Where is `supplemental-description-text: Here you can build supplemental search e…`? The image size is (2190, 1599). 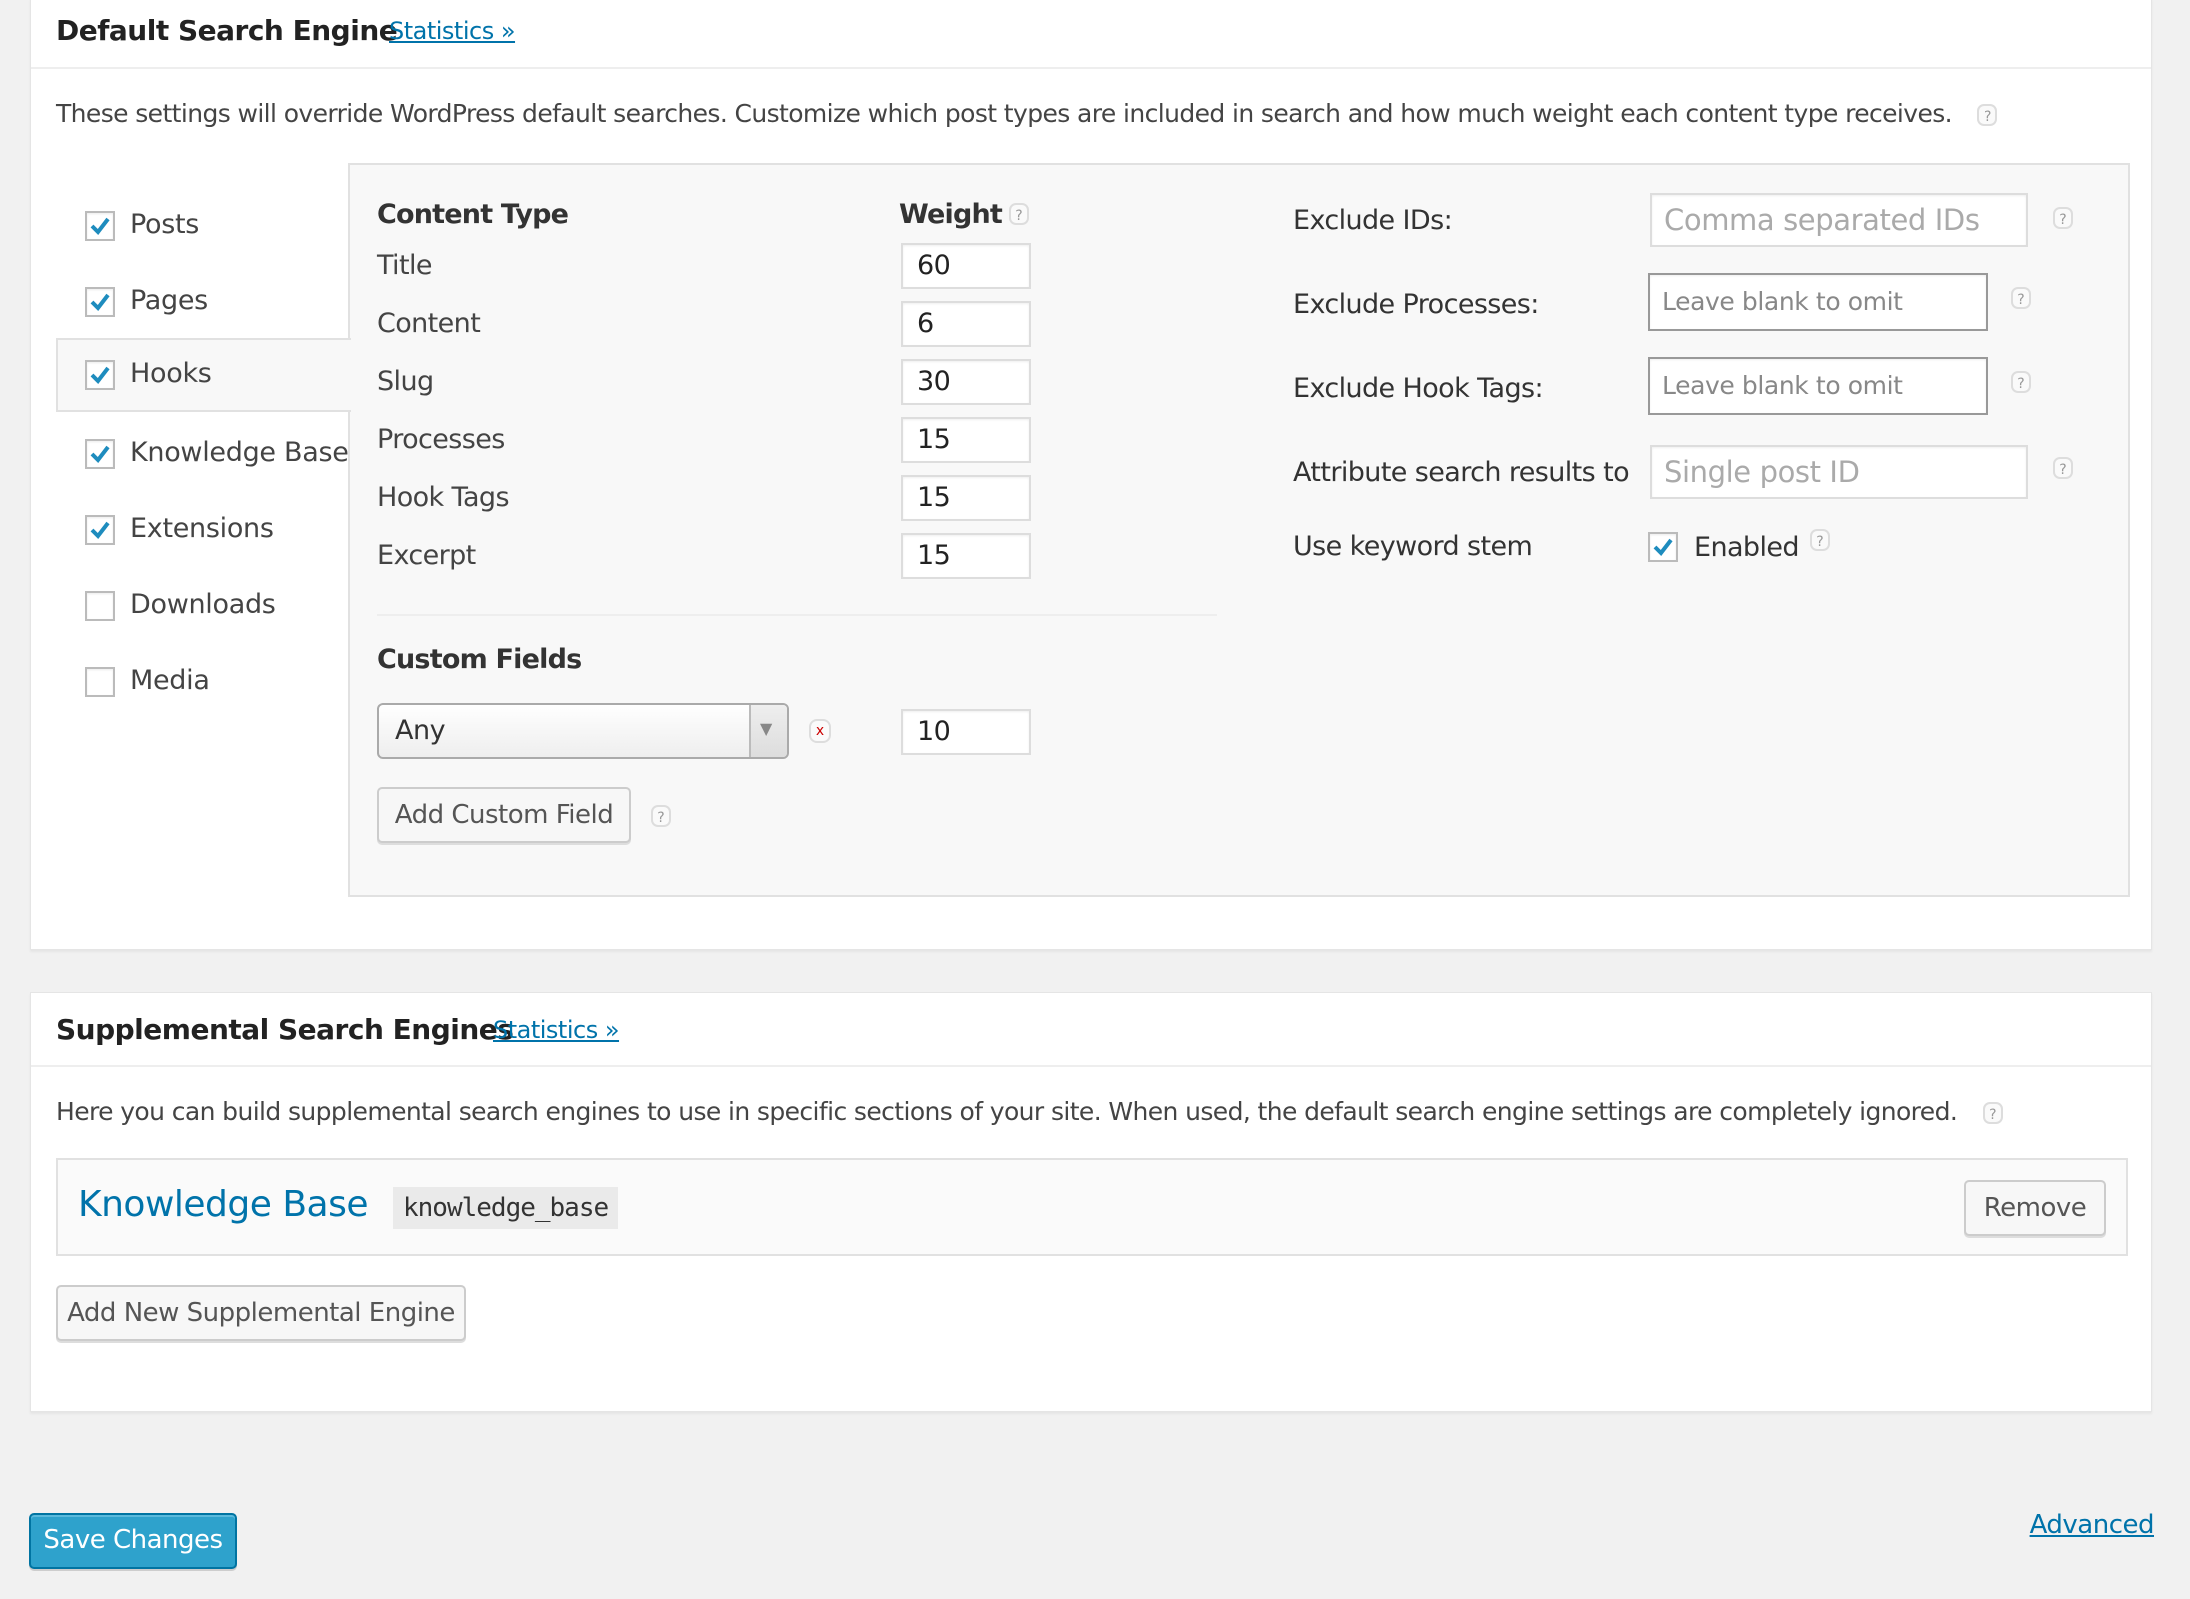 supplemental-description-text: Here you can build supplemental search e… is located at coordinates (1007, 1111).